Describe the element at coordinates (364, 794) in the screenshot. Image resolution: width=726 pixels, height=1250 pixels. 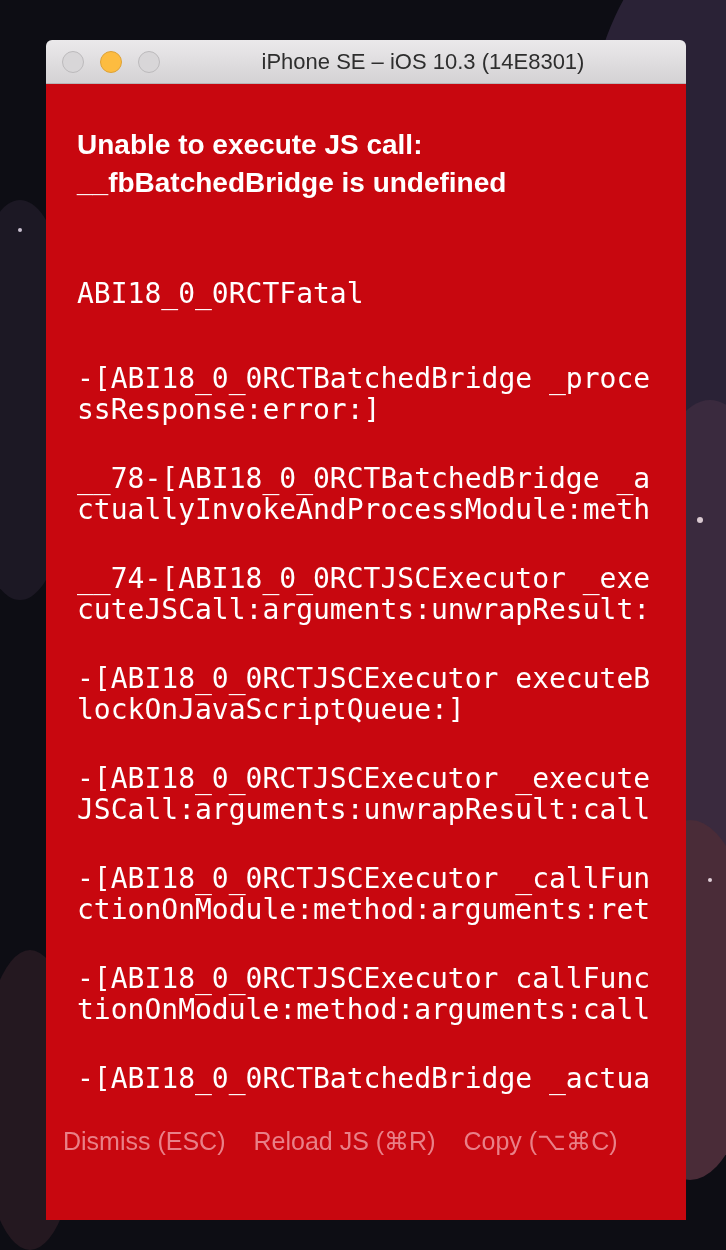
I see `stack-frame: -[ABI18_0_0RCTJSCExecutor _executeJSCall:arguments:unwrapResult:call` at that location.